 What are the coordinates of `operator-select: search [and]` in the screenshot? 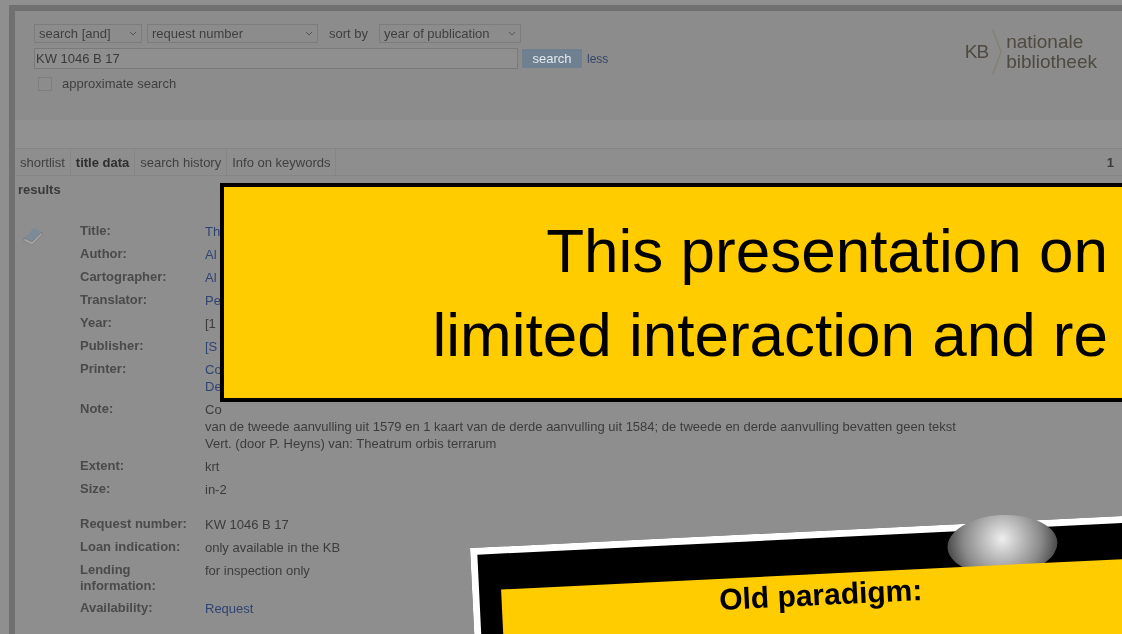 It's located at (88, 33).